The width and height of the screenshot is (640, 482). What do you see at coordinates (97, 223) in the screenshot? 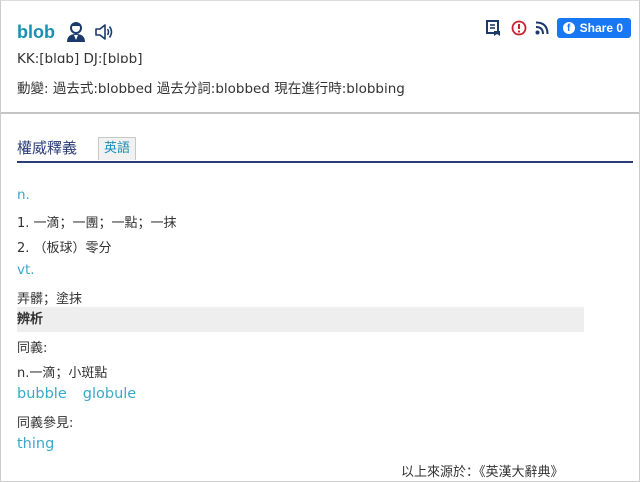
I see `definition-item: 1. 一滴；一團；一點；一抹` at bounding box center [97, 223].